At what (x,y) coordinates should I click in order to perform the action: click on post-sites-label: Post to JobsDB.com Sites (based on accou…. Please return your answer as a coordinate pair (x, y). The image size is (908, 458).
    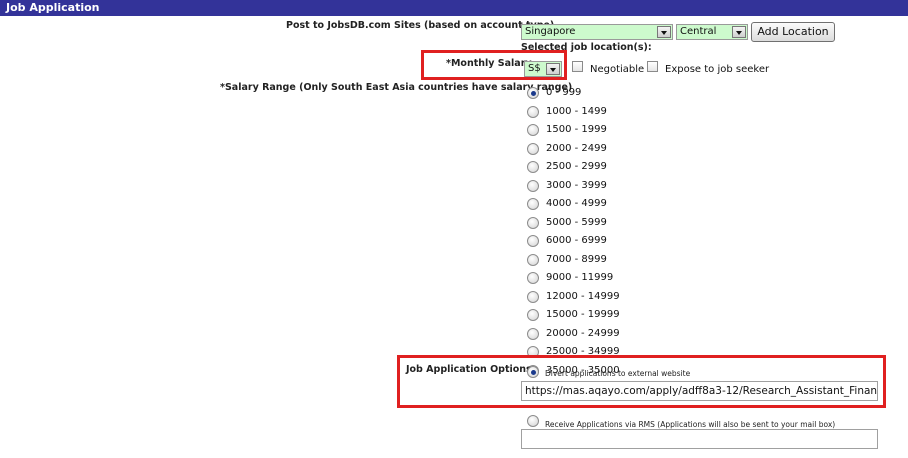
    Looking at the image, I should click on (420, 25).